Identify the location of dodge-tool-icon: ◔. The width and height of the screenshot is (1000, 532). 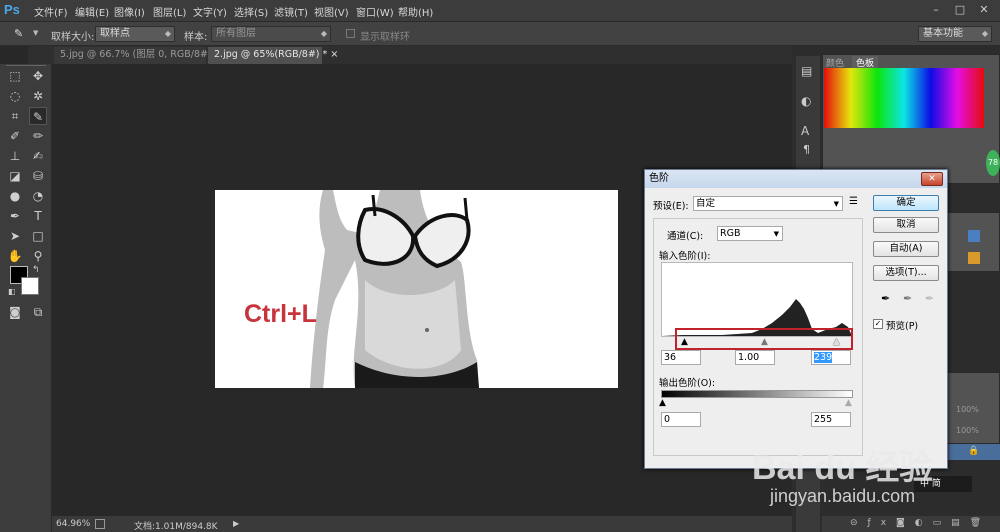
(38, 196).